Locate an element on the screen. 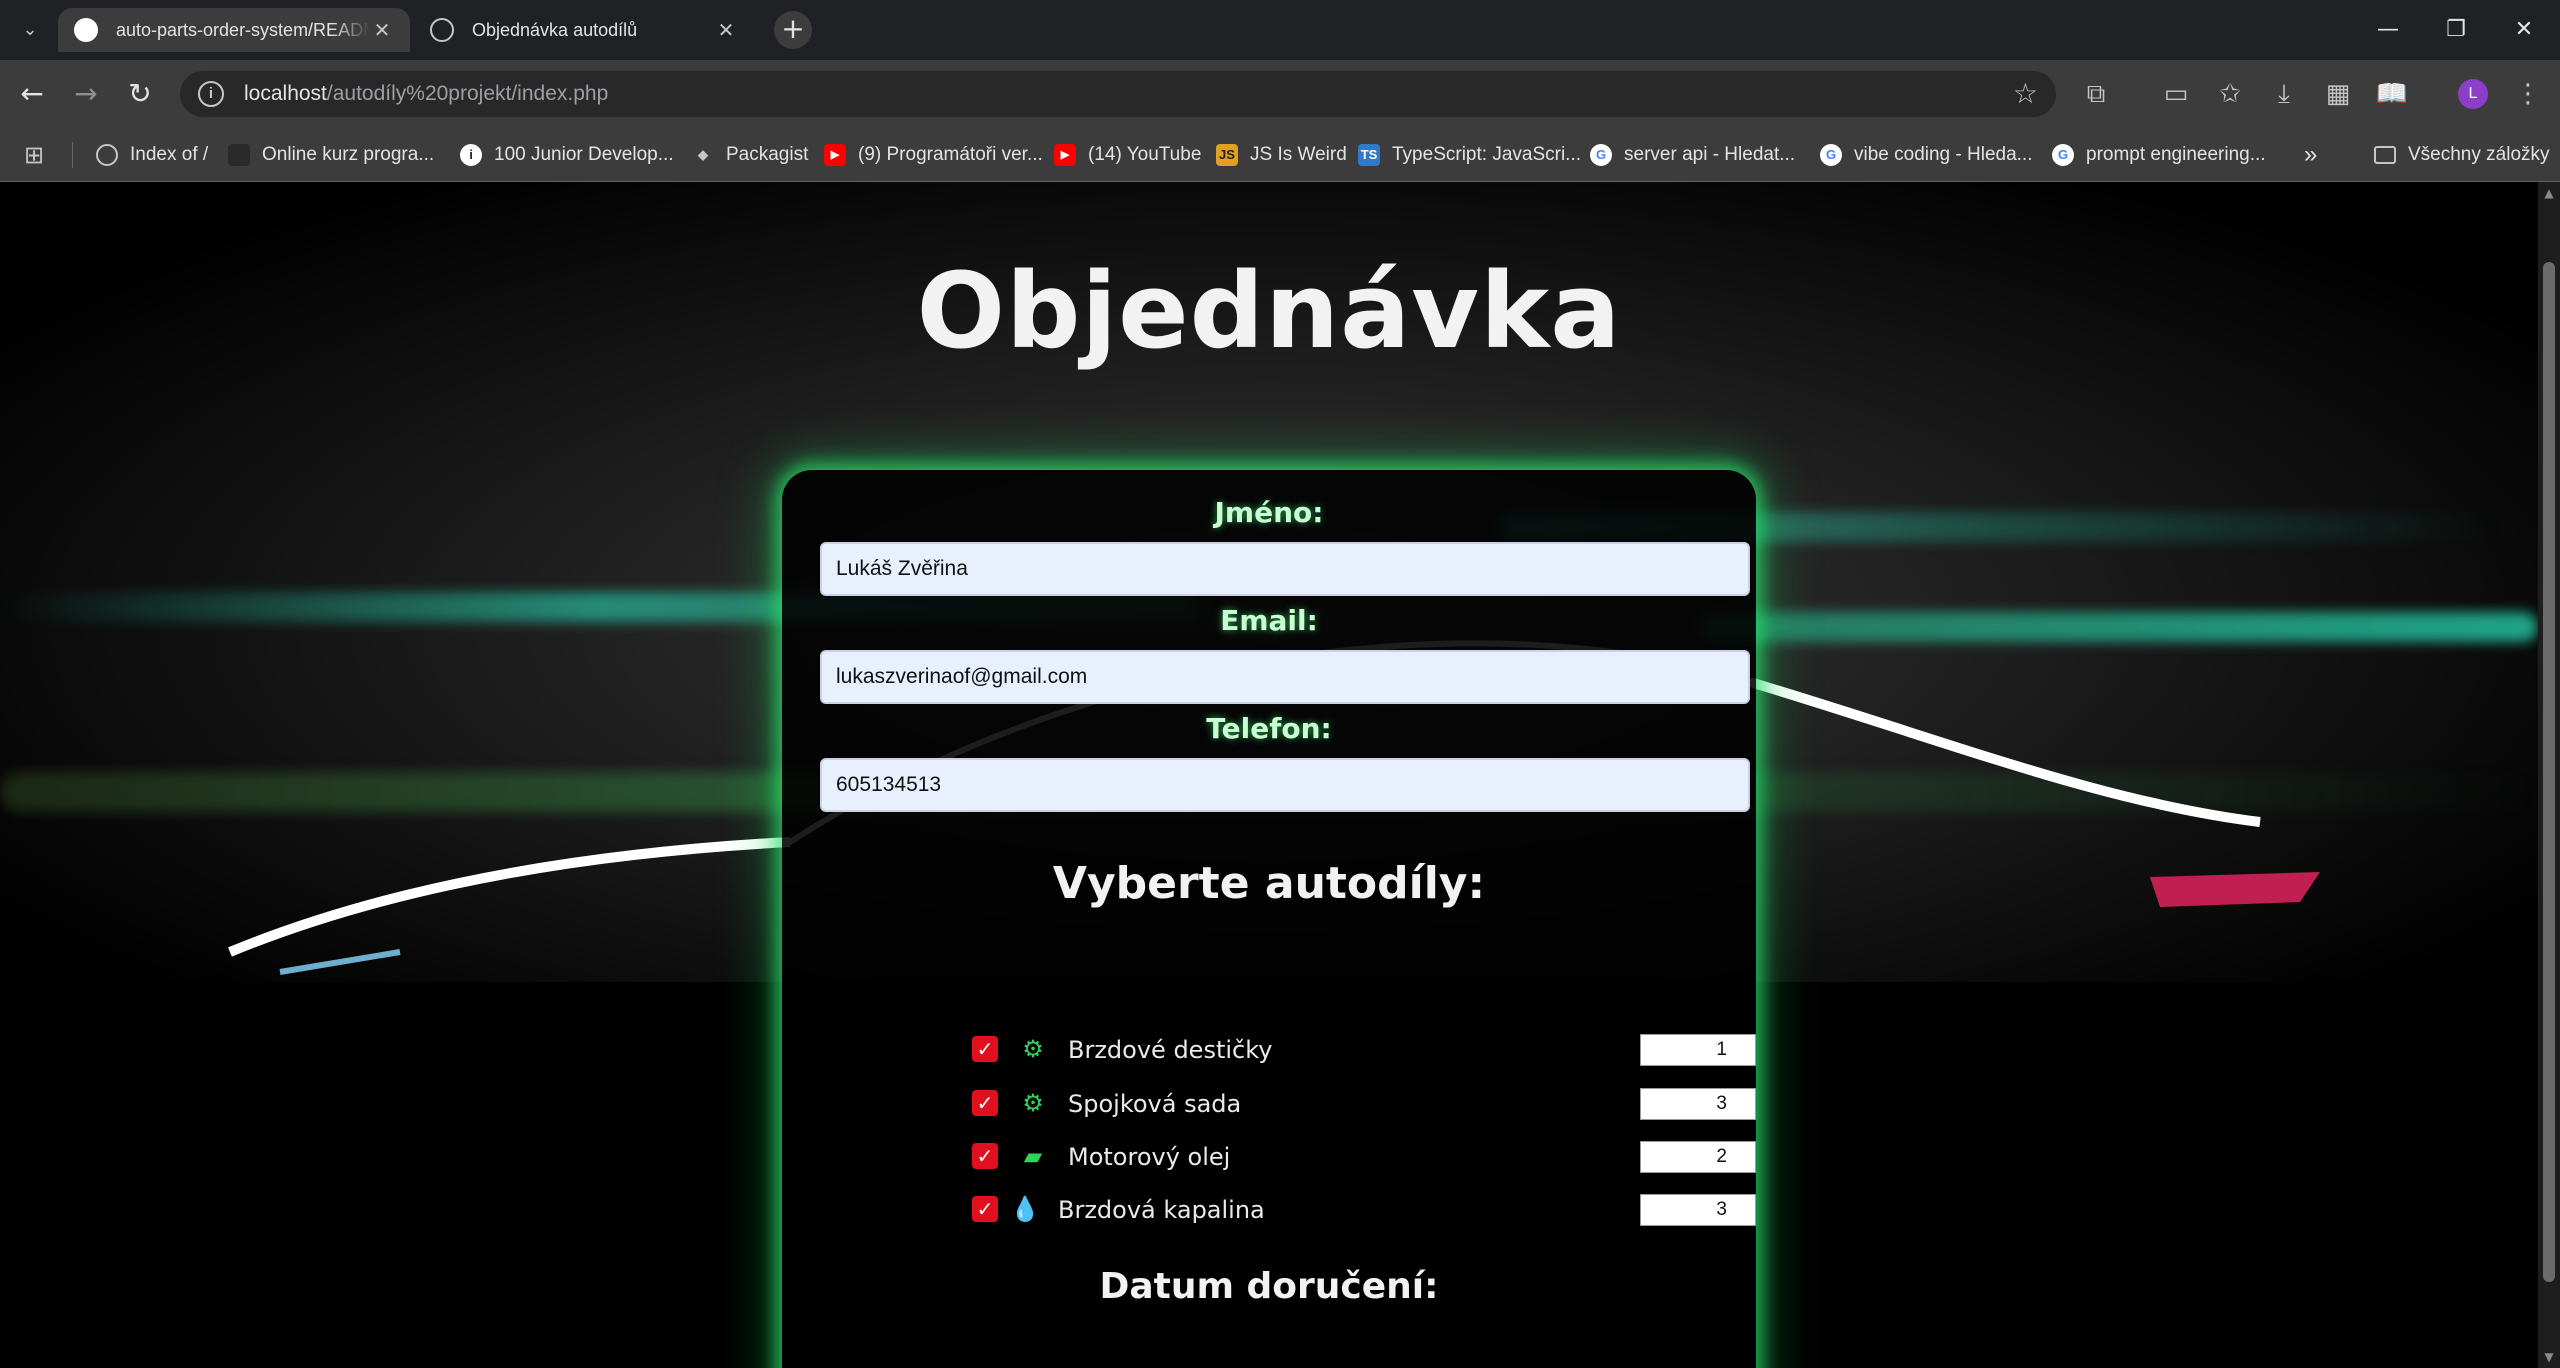 The image size is (2560, 1368). page-scrollbar: ▲ ▼ is located at coordinates (2549, 775).